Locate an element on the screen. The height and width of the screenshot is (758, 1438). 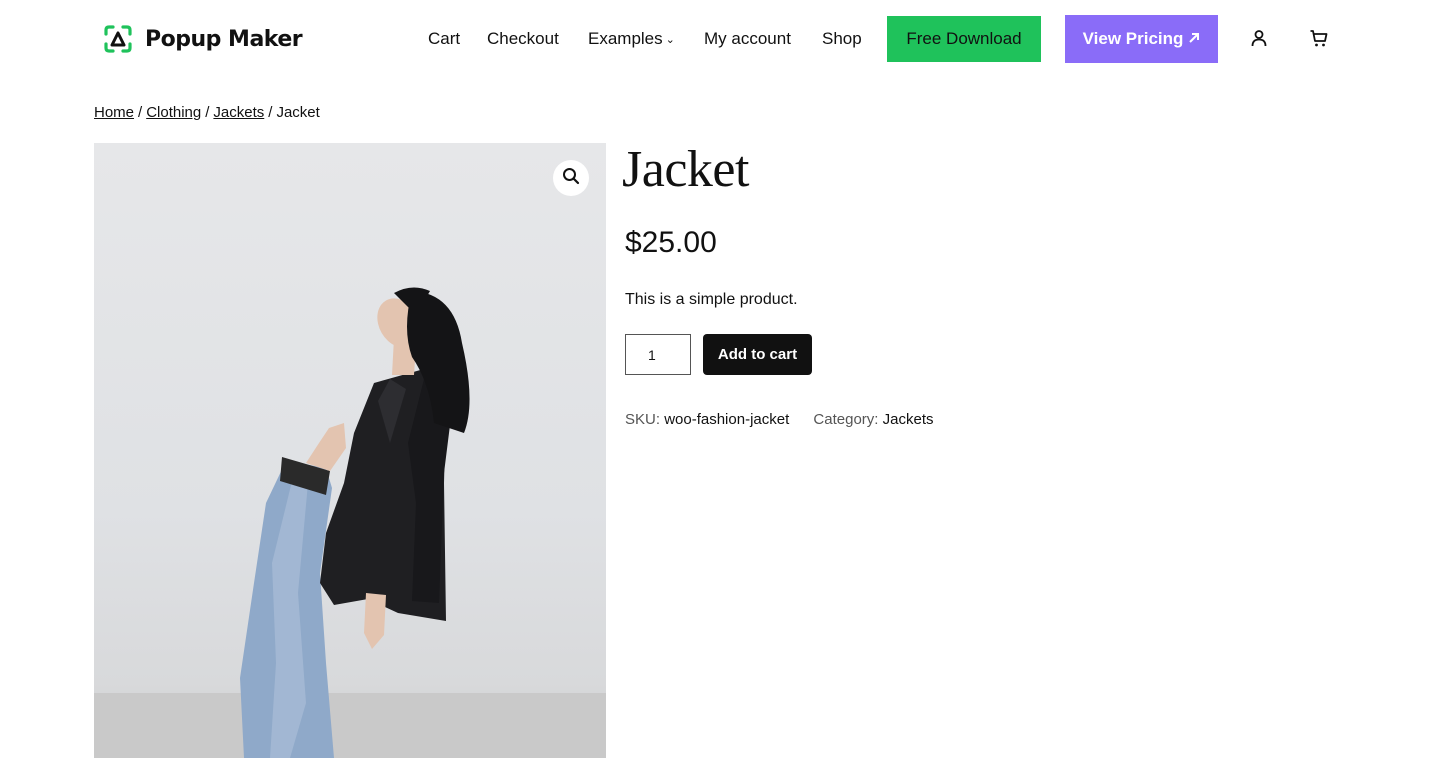
nav-examples: Examples ⌄ is located at coordinates (631, 39).